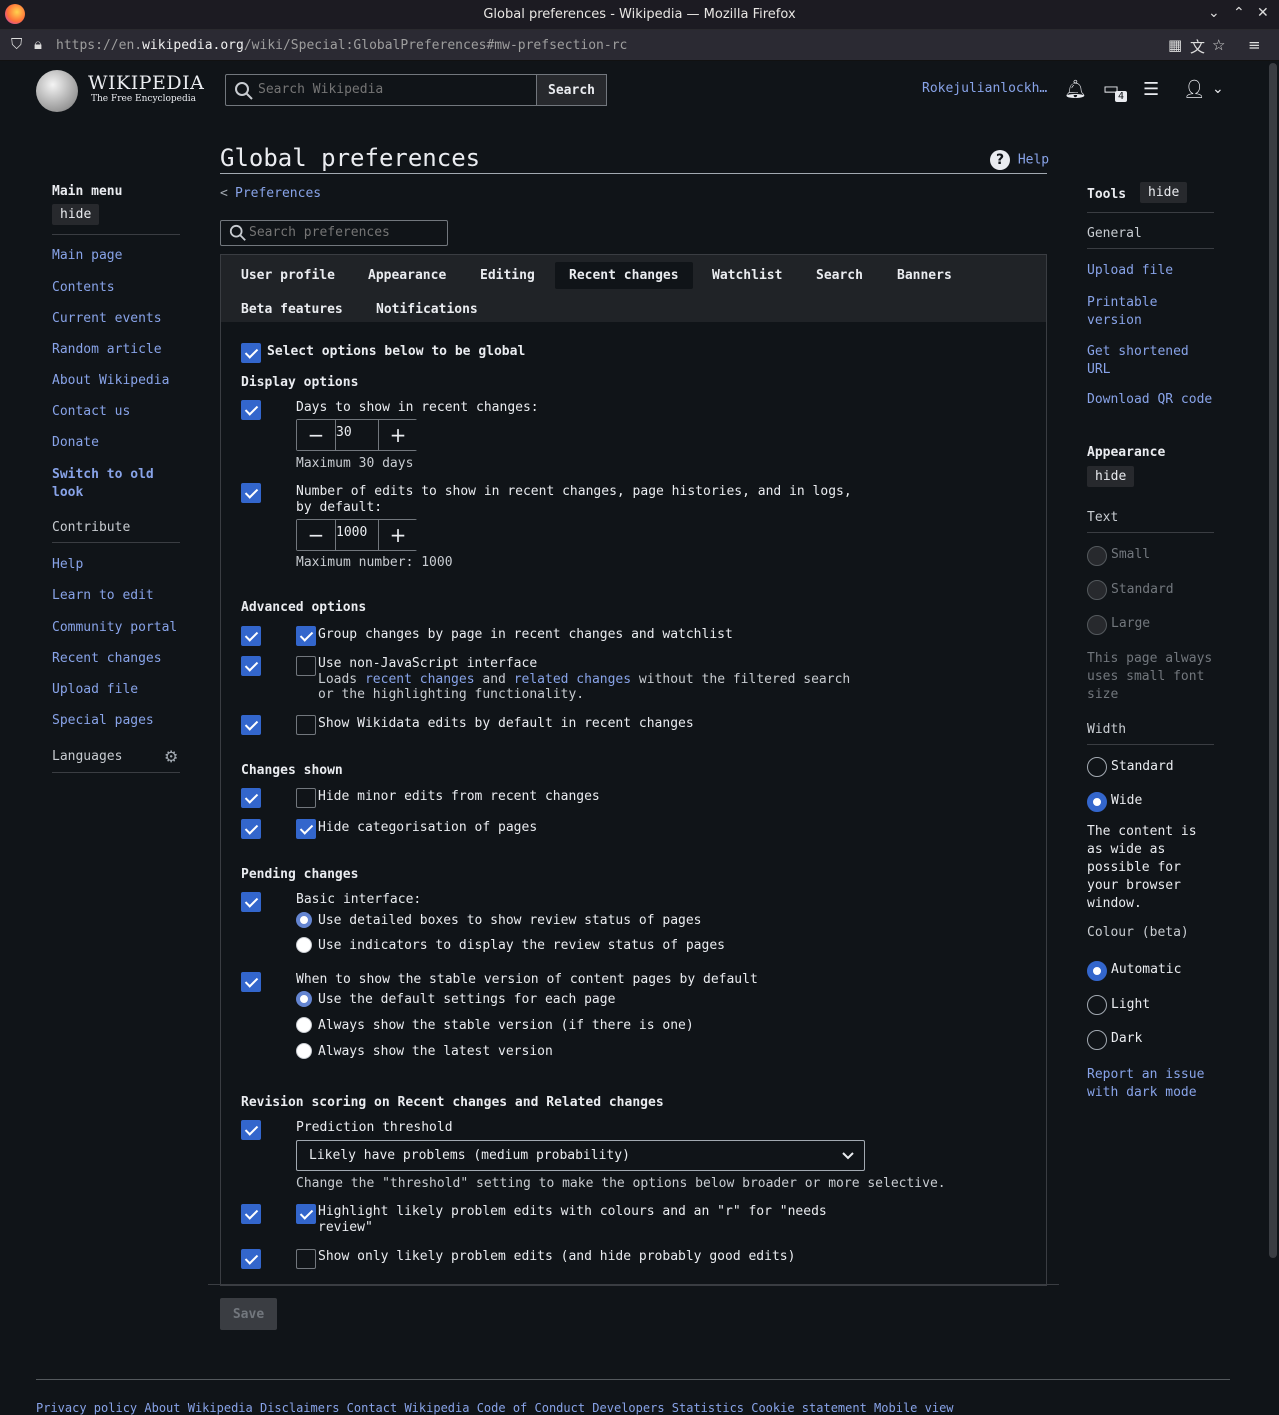 The image size is (1279, 1415). What do you see at coordinates (306, 725) in the screenshot?
I see `wikidata-checkbox` at bounding box center [306, 725].